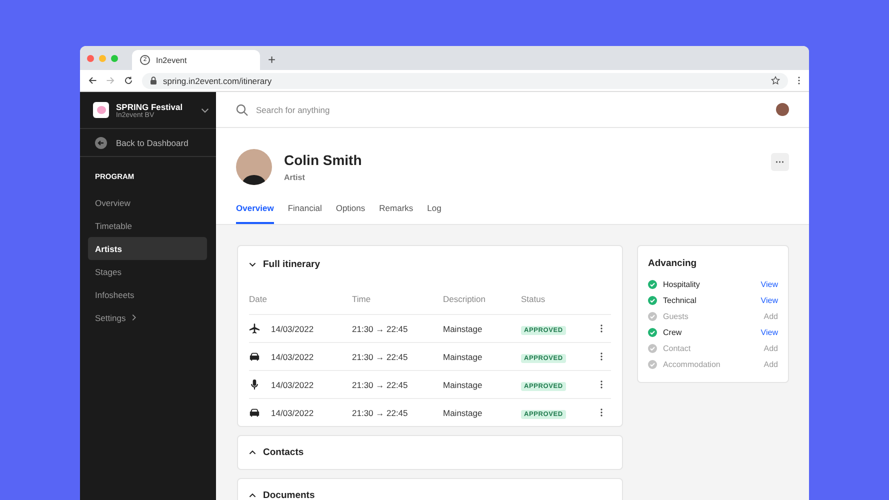 The image size is (889, 500). Describe the element at coordinates (782, 109) in the screenshot. I see `user-avatar` at that location.